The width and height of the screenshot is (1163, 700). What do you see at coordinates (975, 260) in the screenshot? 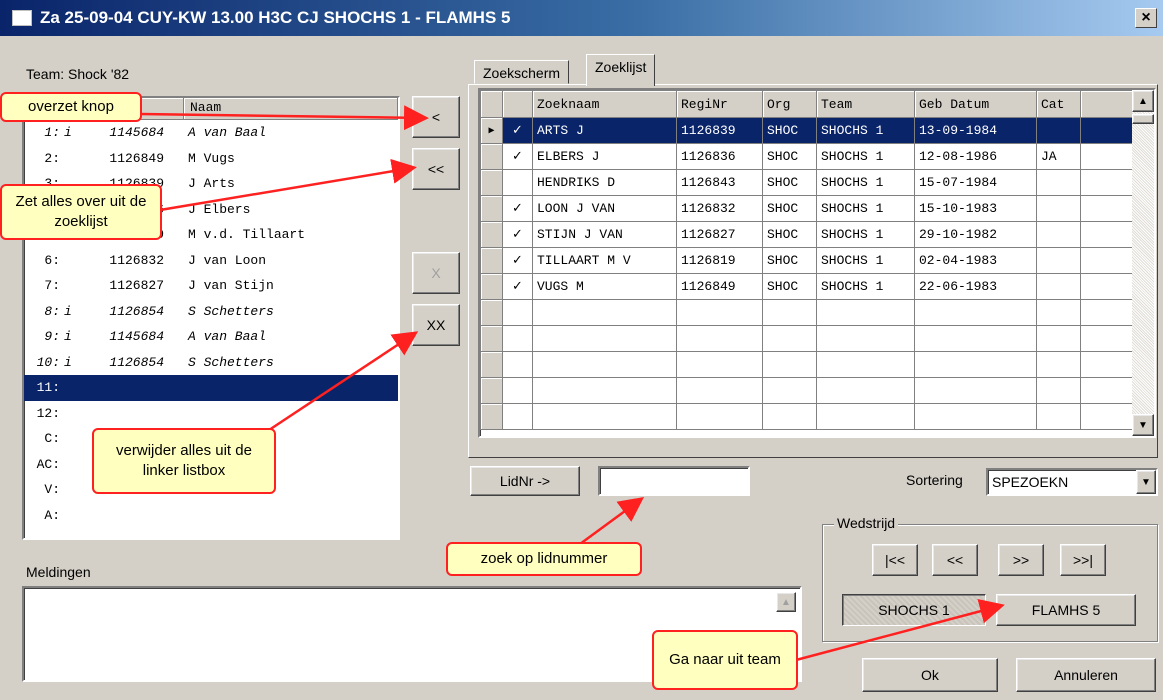
I see `table-cell: 02-04-1983` at bounding box center [975, 260].